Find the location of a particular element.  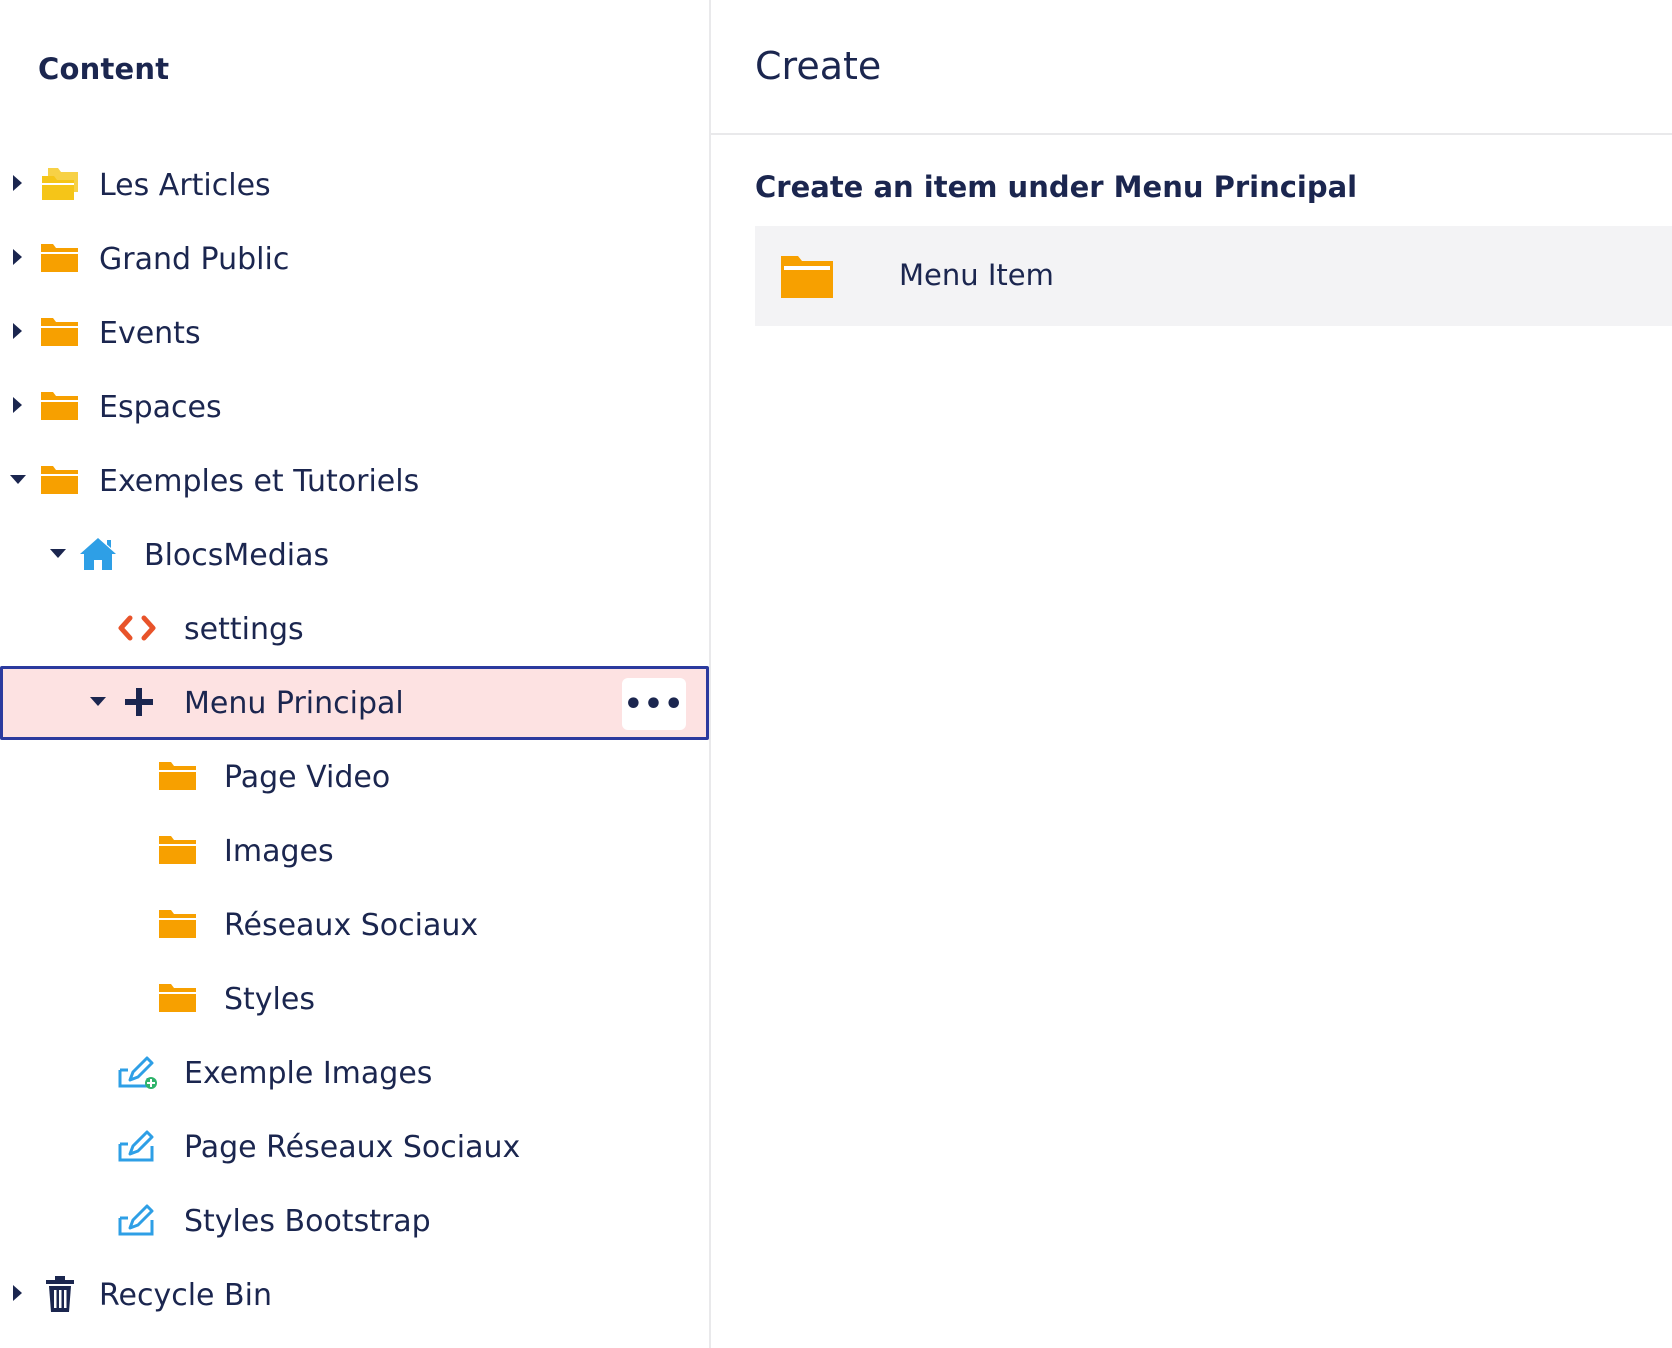

plus-icon is located at coordinates (139, 702).